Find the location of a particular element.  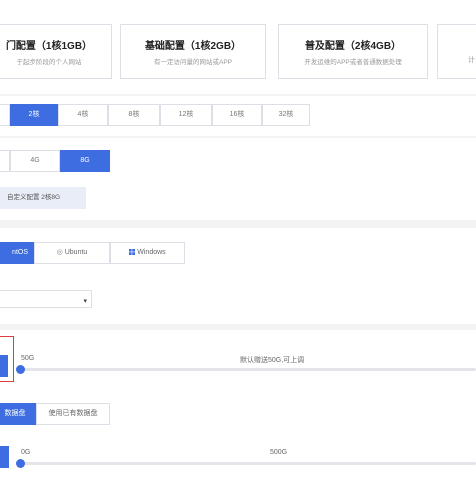

system-disk-min-label: 50G is located at coordinates (28, 358).